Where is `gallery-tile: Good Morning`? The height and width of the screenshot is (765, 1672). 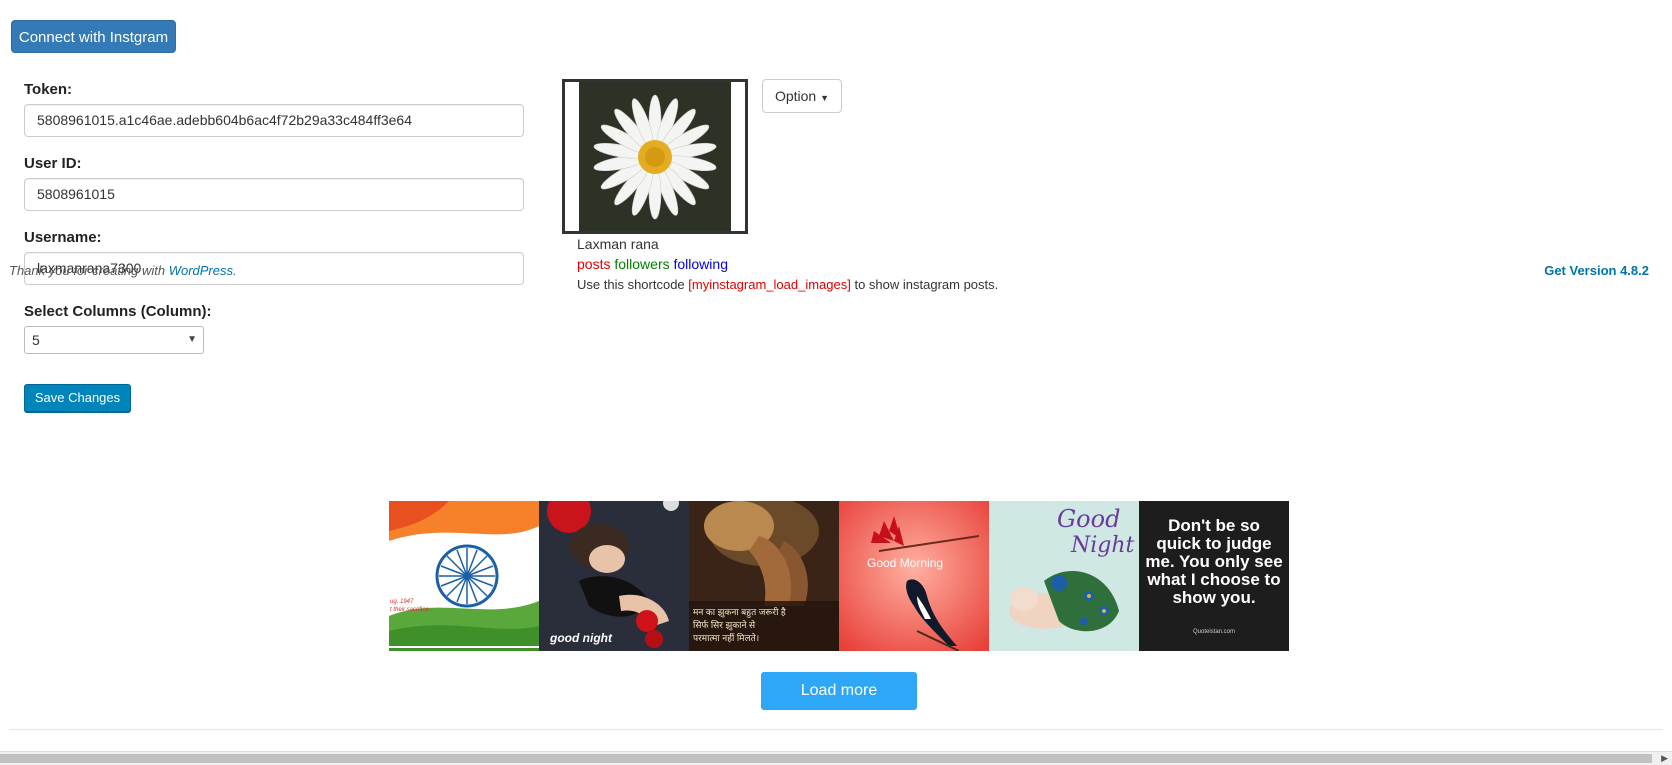
gallery-tile: Good Morning is located at coordinates (914, 576).